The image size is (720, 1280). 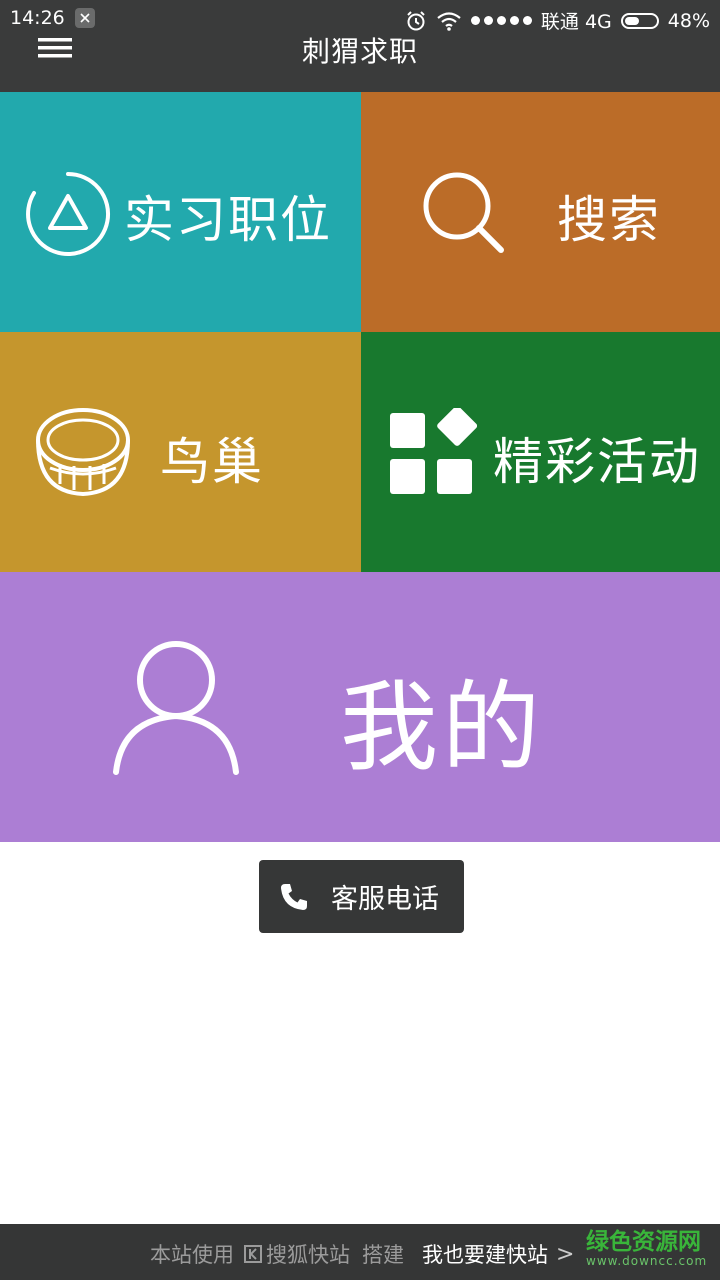 I want to click on apps-grid-icon, so click(x=433, y=451).